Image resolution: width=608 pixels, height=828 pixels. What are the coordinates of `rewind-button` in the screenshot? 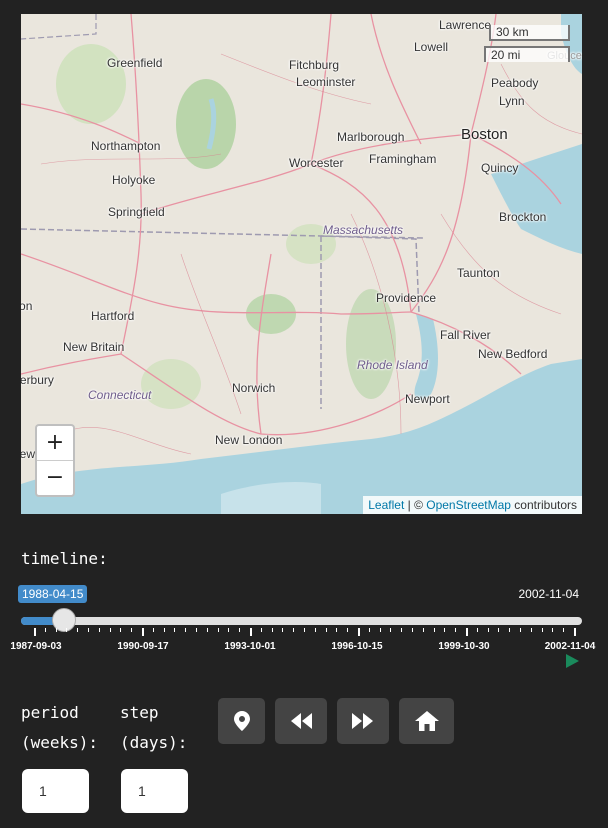 It's located at (301, 721).